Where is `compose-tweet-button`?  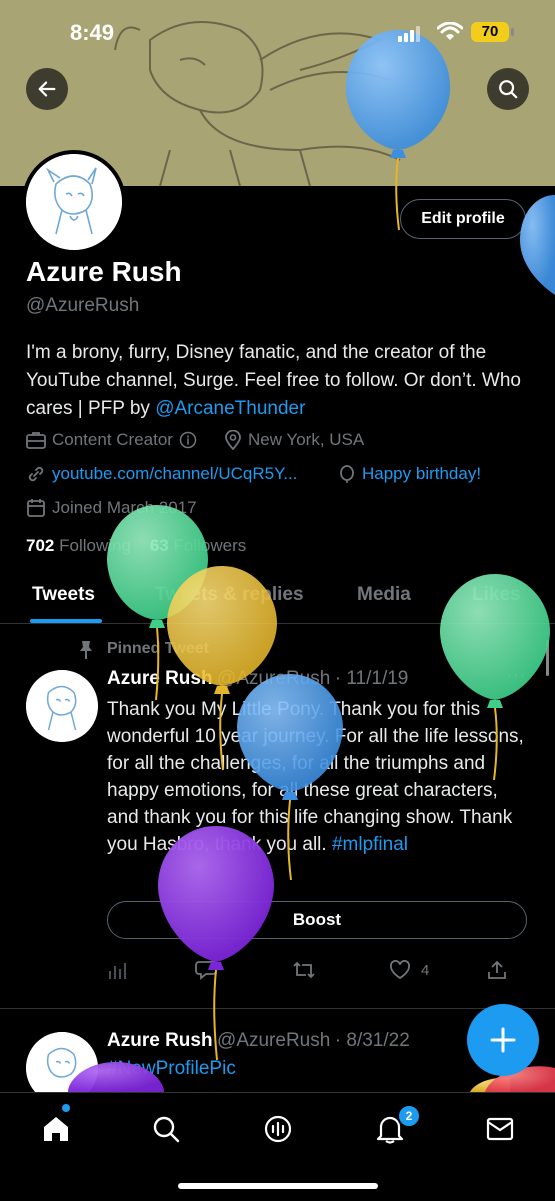 compose-tweet-button is located at coordinates (503, 1040).